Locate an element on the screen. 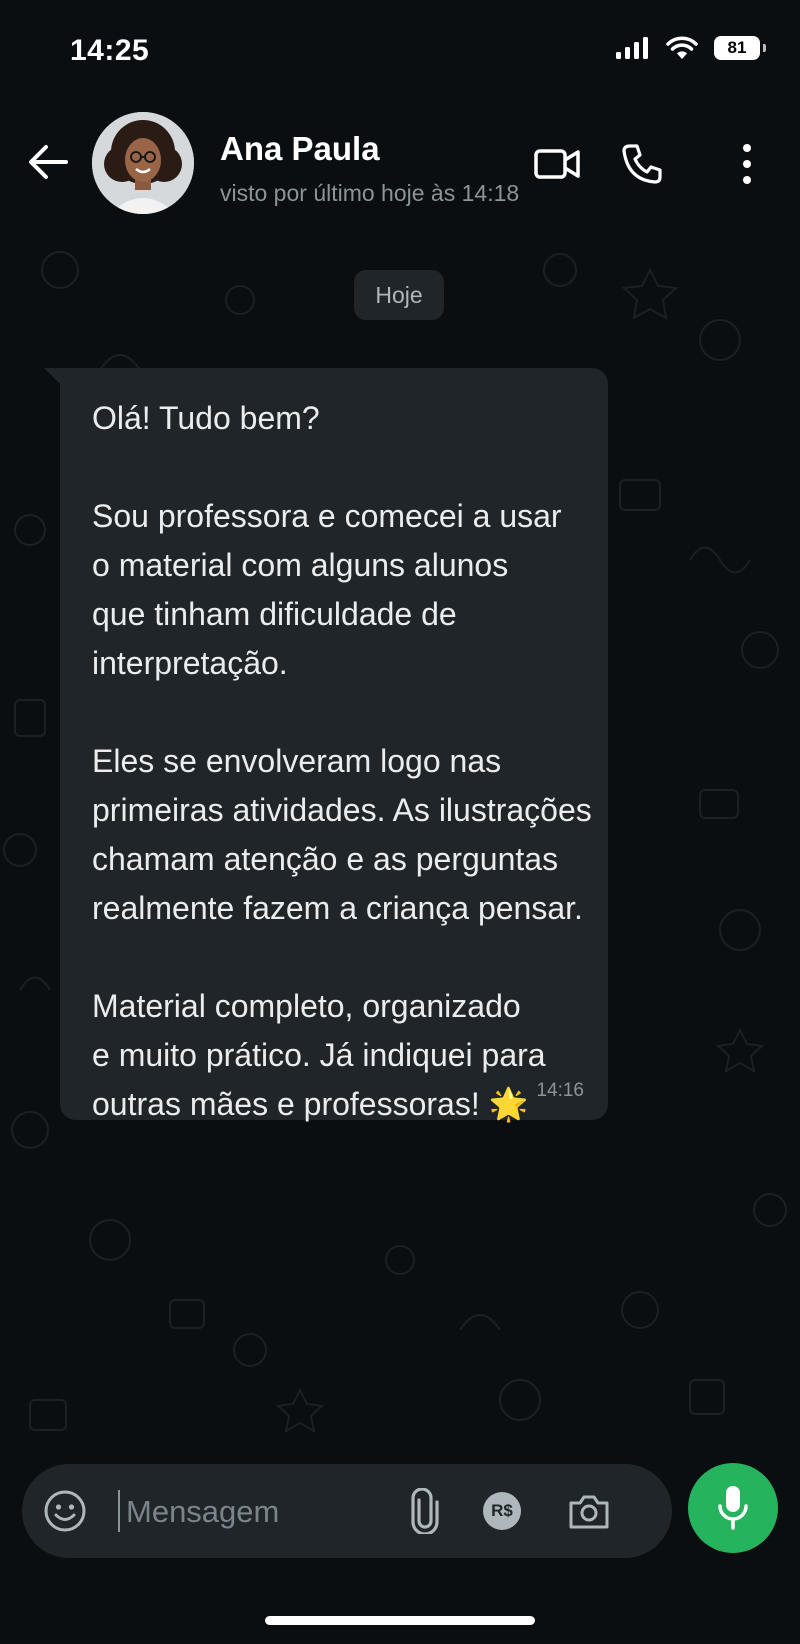  last-seen-status: visto por último hoje às 14:18 is located at coordinates (370, 193).